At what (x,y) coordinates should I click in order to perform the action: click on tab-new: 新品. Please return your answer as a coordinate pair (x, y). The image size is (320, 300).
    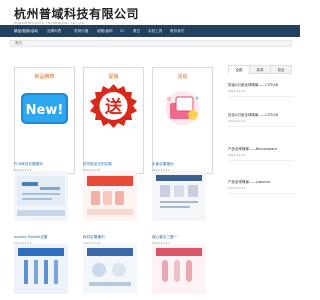
    Looking at the image, I should click on (281, 69).